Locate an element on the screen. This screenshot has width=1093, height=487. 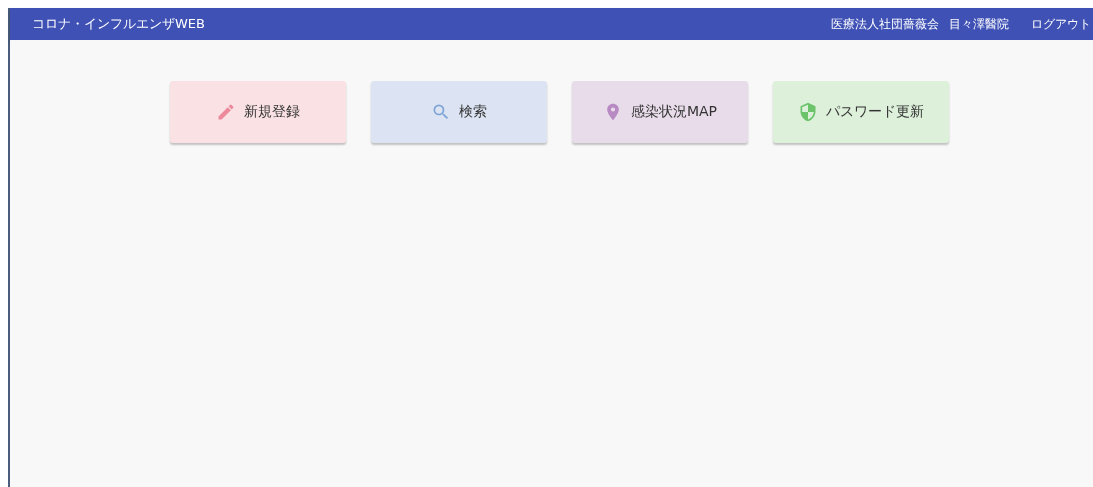
logout-link: ログアウト is located at coordinates (1061, 24).